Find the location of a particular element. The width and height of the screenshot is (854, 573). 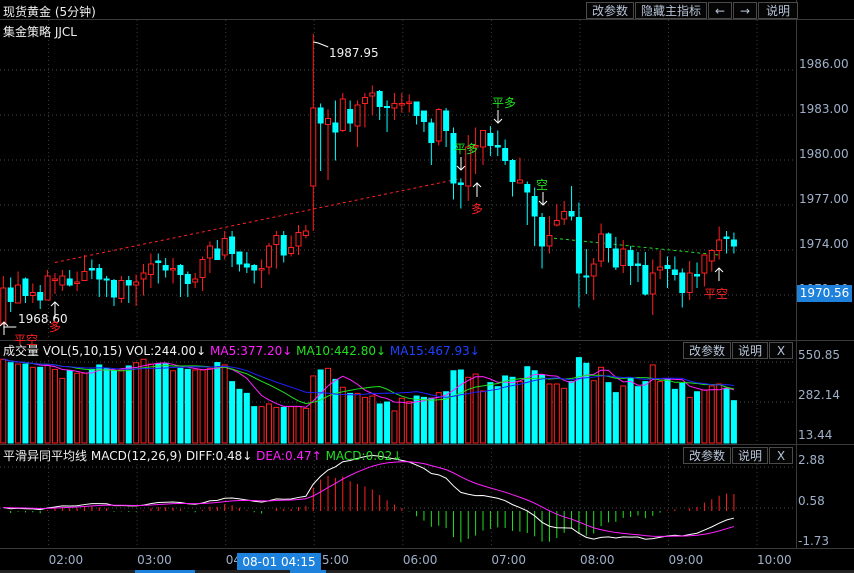

signal-label: 多 is located at coordinates (55, 327).